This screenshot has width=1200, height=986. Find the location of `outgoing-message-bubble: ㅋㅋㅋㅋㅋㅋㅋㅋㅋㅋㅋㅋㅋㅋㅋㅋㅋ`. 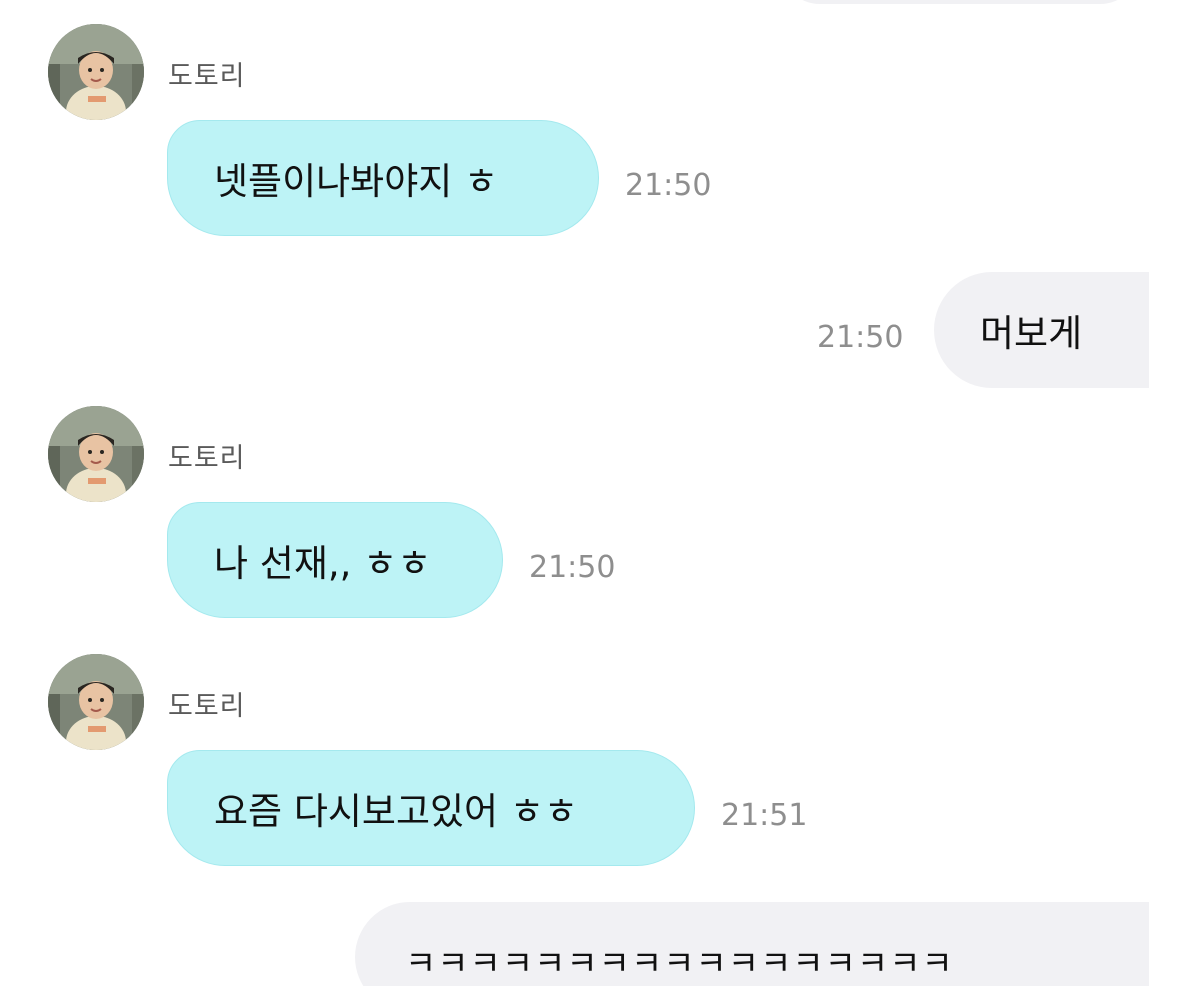

outgoing-message-bubble: ㅋㅋㅋㅋㅋㅋㅋㅋㅋㅋㅋㅋㅋㅋㅋㅋㅋ is located at coordinates (752, 944).